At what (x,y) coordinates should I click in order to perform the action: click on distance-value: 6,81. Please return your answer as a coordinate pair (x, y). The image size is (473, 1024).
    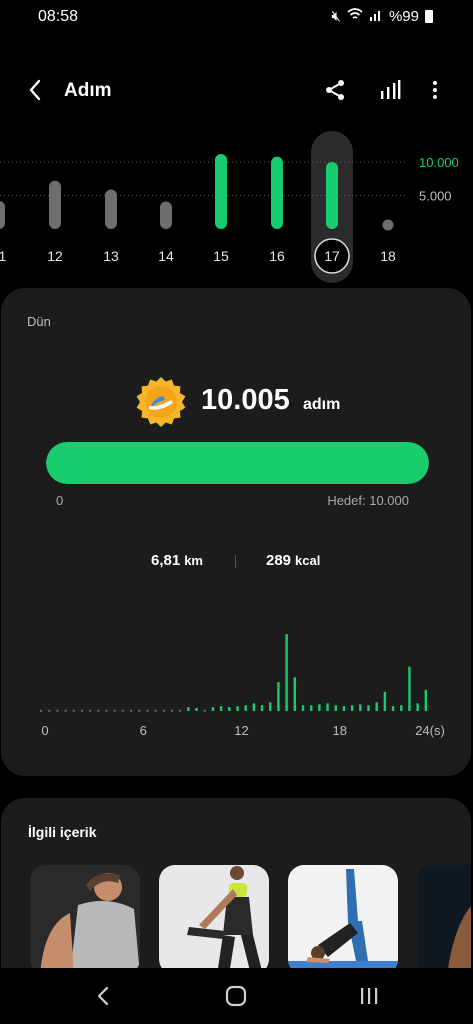
    Looking at the image, I should click on (166, 560).